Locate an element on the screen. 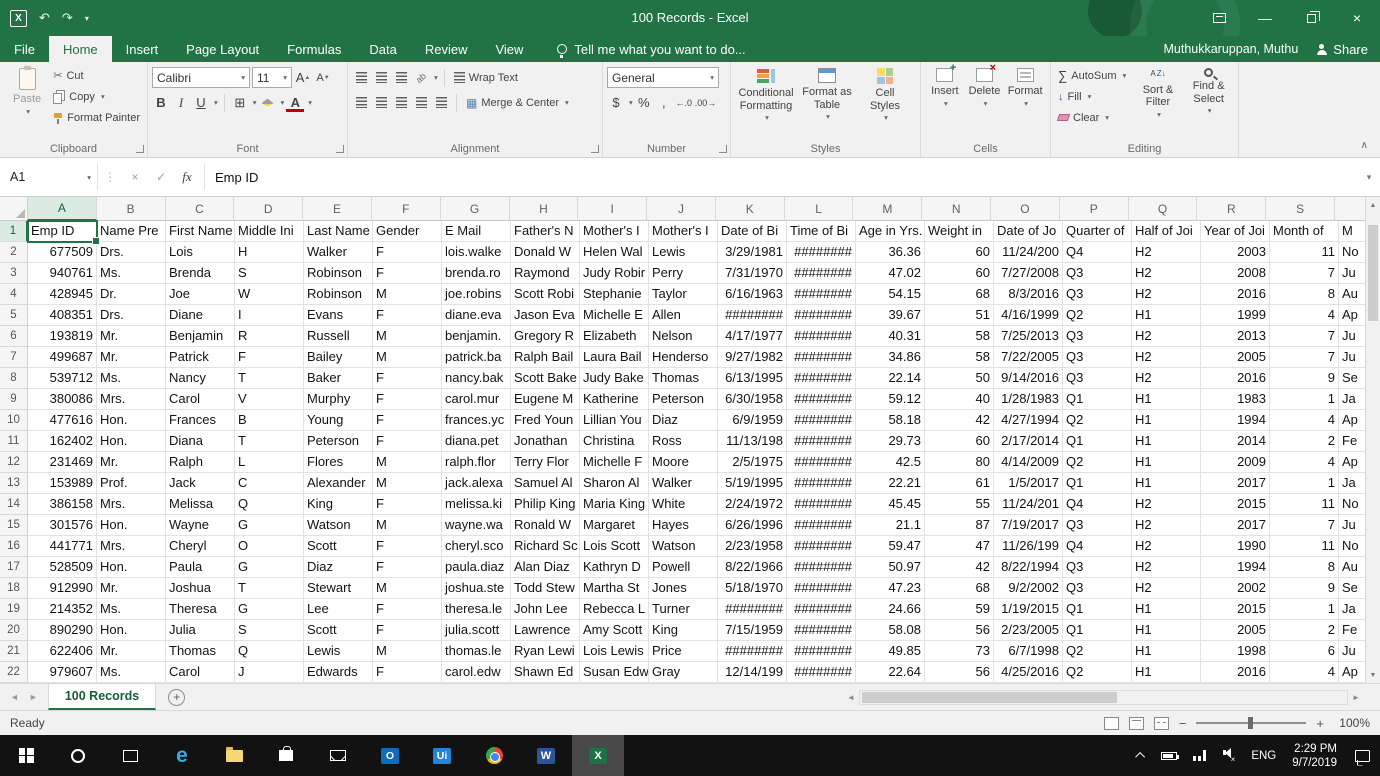 Image resolution: width=1380 pixels, height=776 pixels. cell-J18: Jones is located at coordinates (683, 588).